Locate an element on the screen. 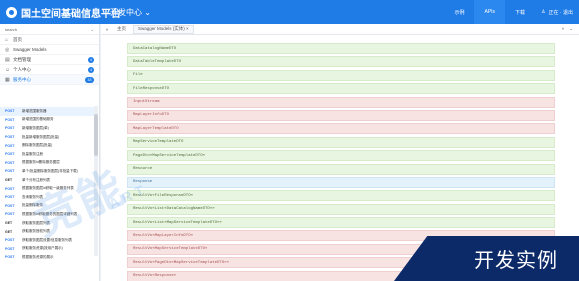 The width and height of the screenshot is (579, 281). api-item: POST 查询服务列表 is located at coordinates (47, 197).